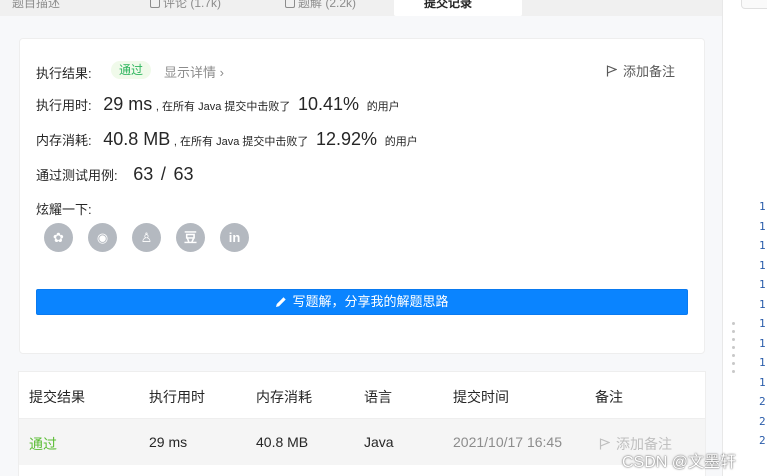 The height and width of the screenshot is (476, 767). I want to click on solution-icon, so click(290, 4).